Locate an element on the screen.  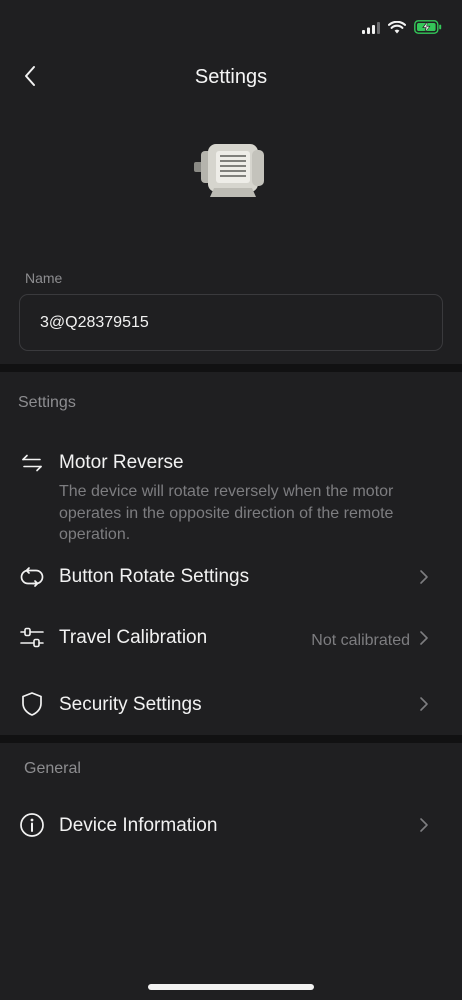
device-information-label: Device Information is located at coordinates (138, 825).